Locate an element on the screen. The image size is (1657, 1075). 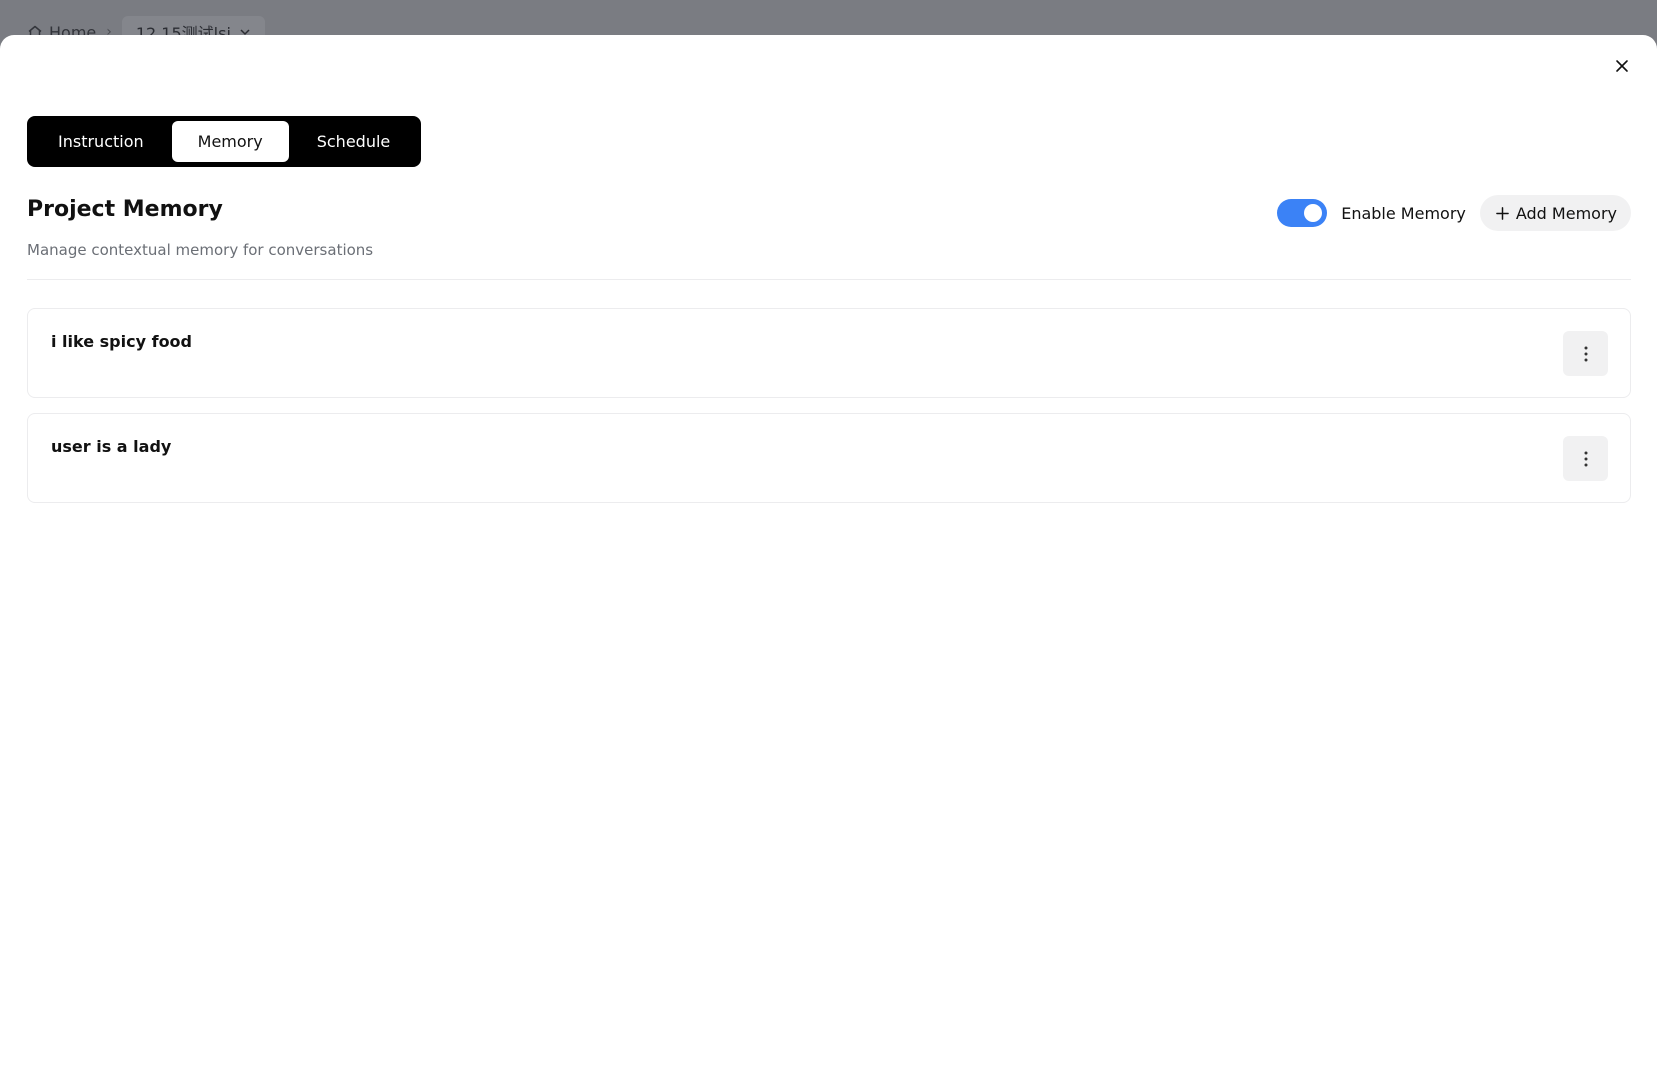
close-icon is located at coordinates (1622, 66).